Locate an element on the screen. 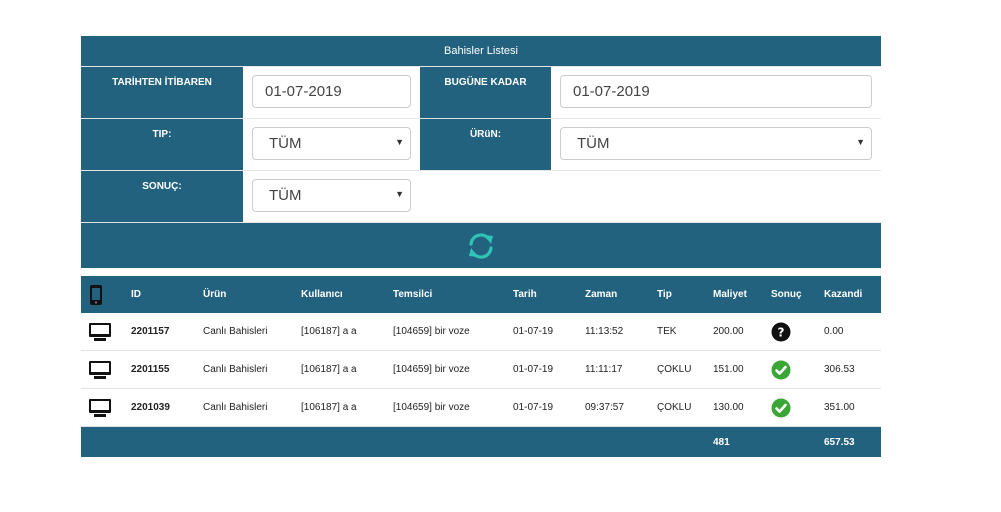  mobile-phone-icon is located at coordinates (96, 294).